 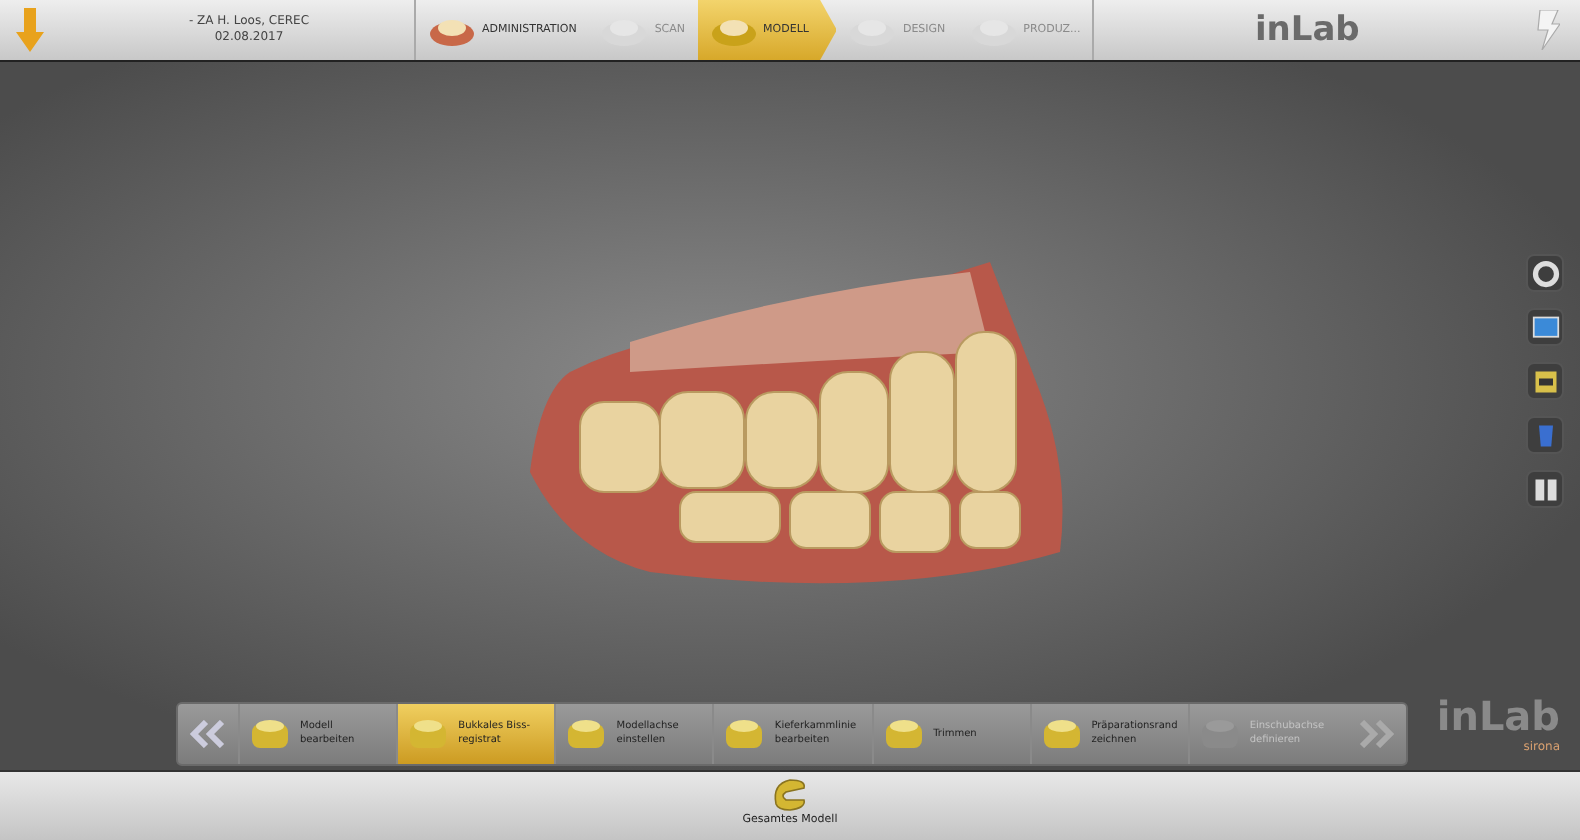 I want to click on monitor-icon, so click(x=1545, y=327).